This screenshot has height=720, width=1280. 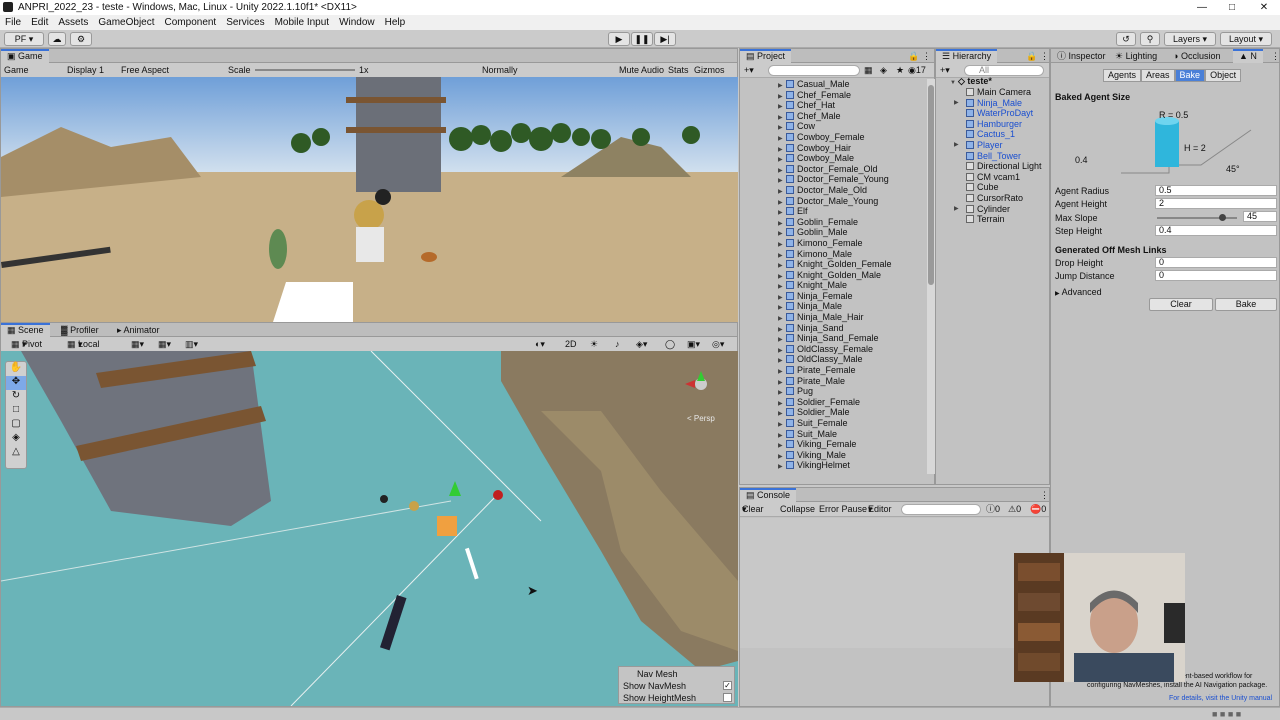 I want to click on expand-arrow-icon: ▶, so click(x=782, y=467).